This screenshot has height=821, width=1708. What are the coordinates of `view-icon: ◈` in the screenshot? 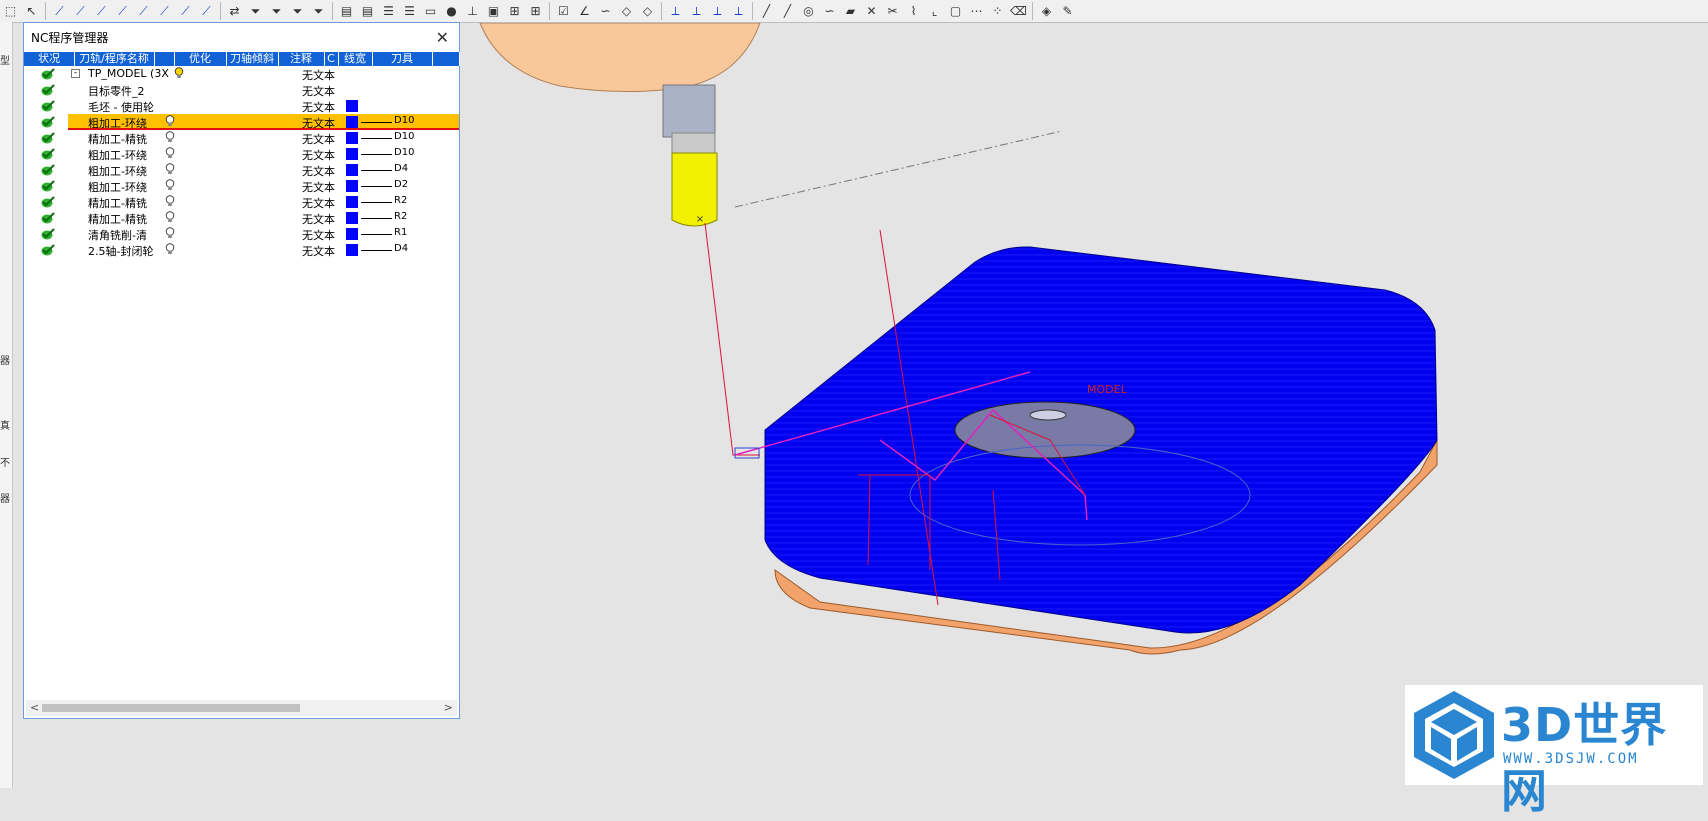 It's located at (1046, 11).